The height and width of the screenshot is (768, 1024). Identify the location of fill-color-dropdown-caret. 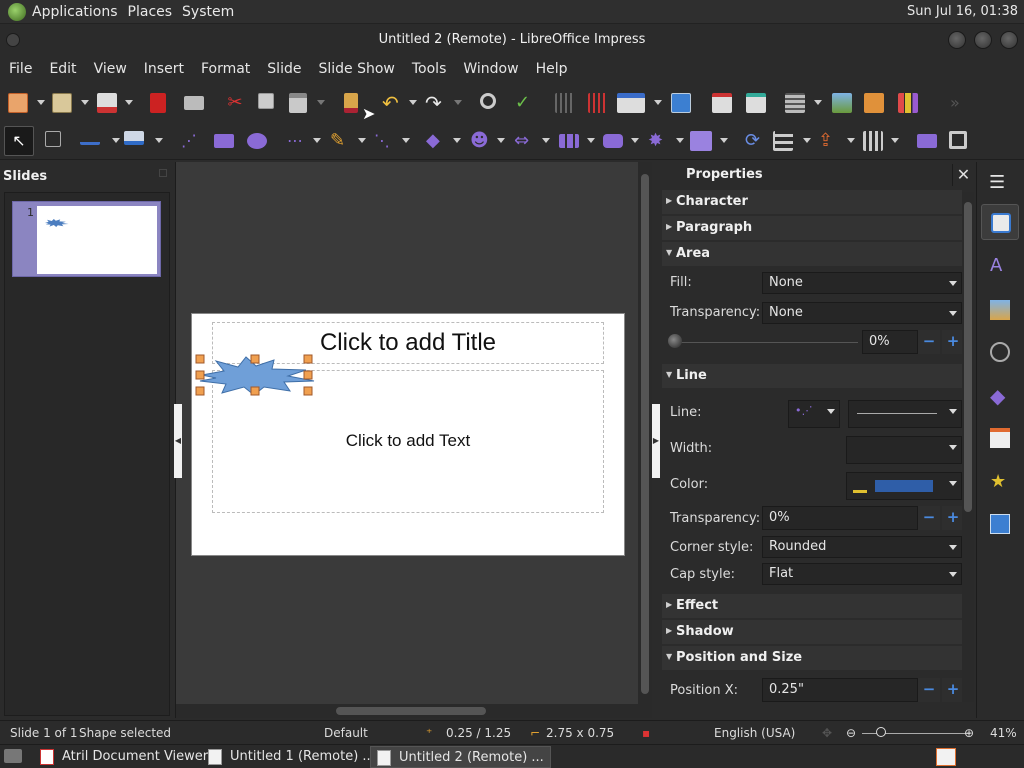
(159, 140).